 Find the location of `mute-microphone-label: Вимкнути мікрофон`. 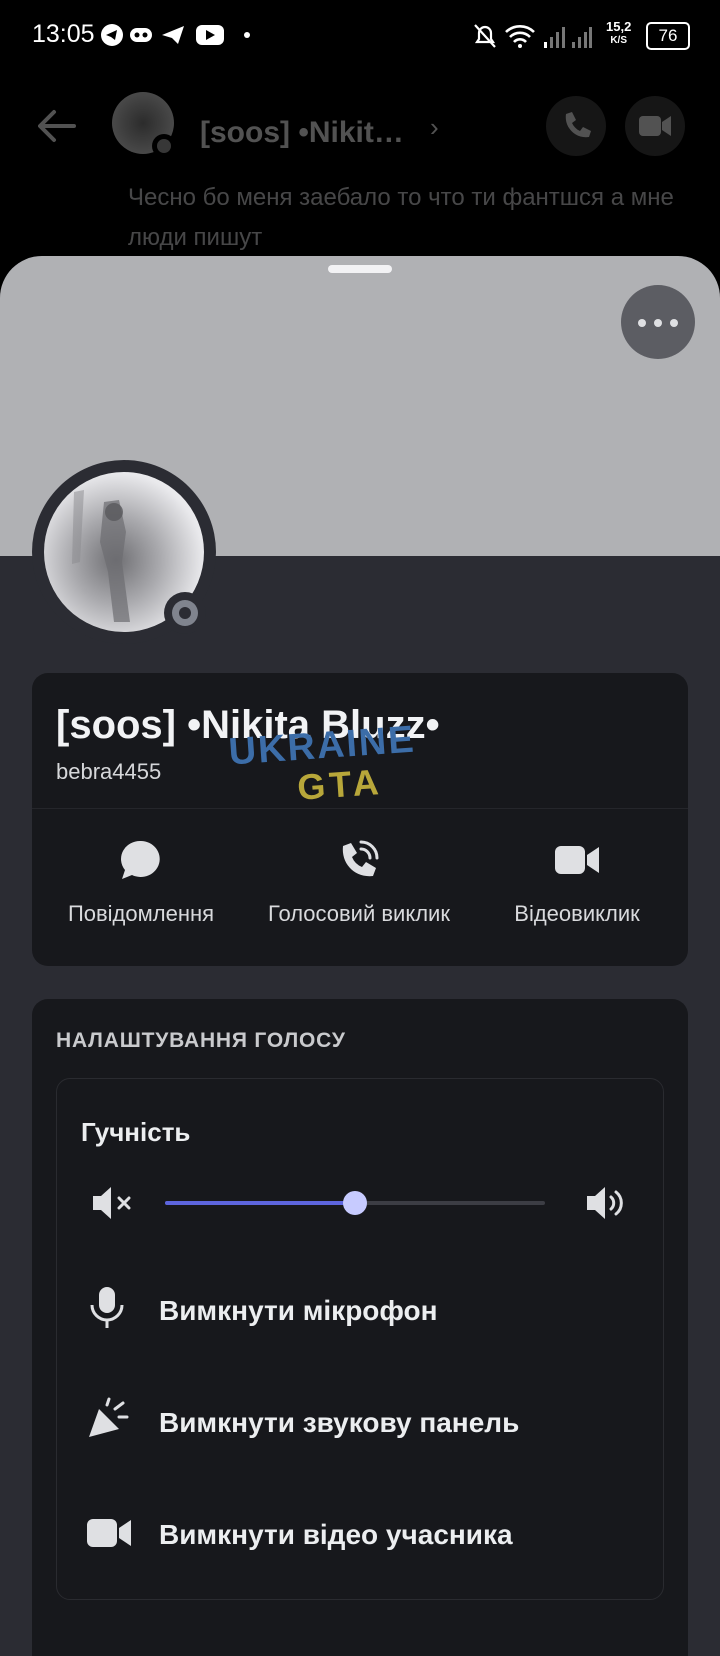

mute-microphone-label: Вимкнути мікрофон is located at coordinates (298, 1310).